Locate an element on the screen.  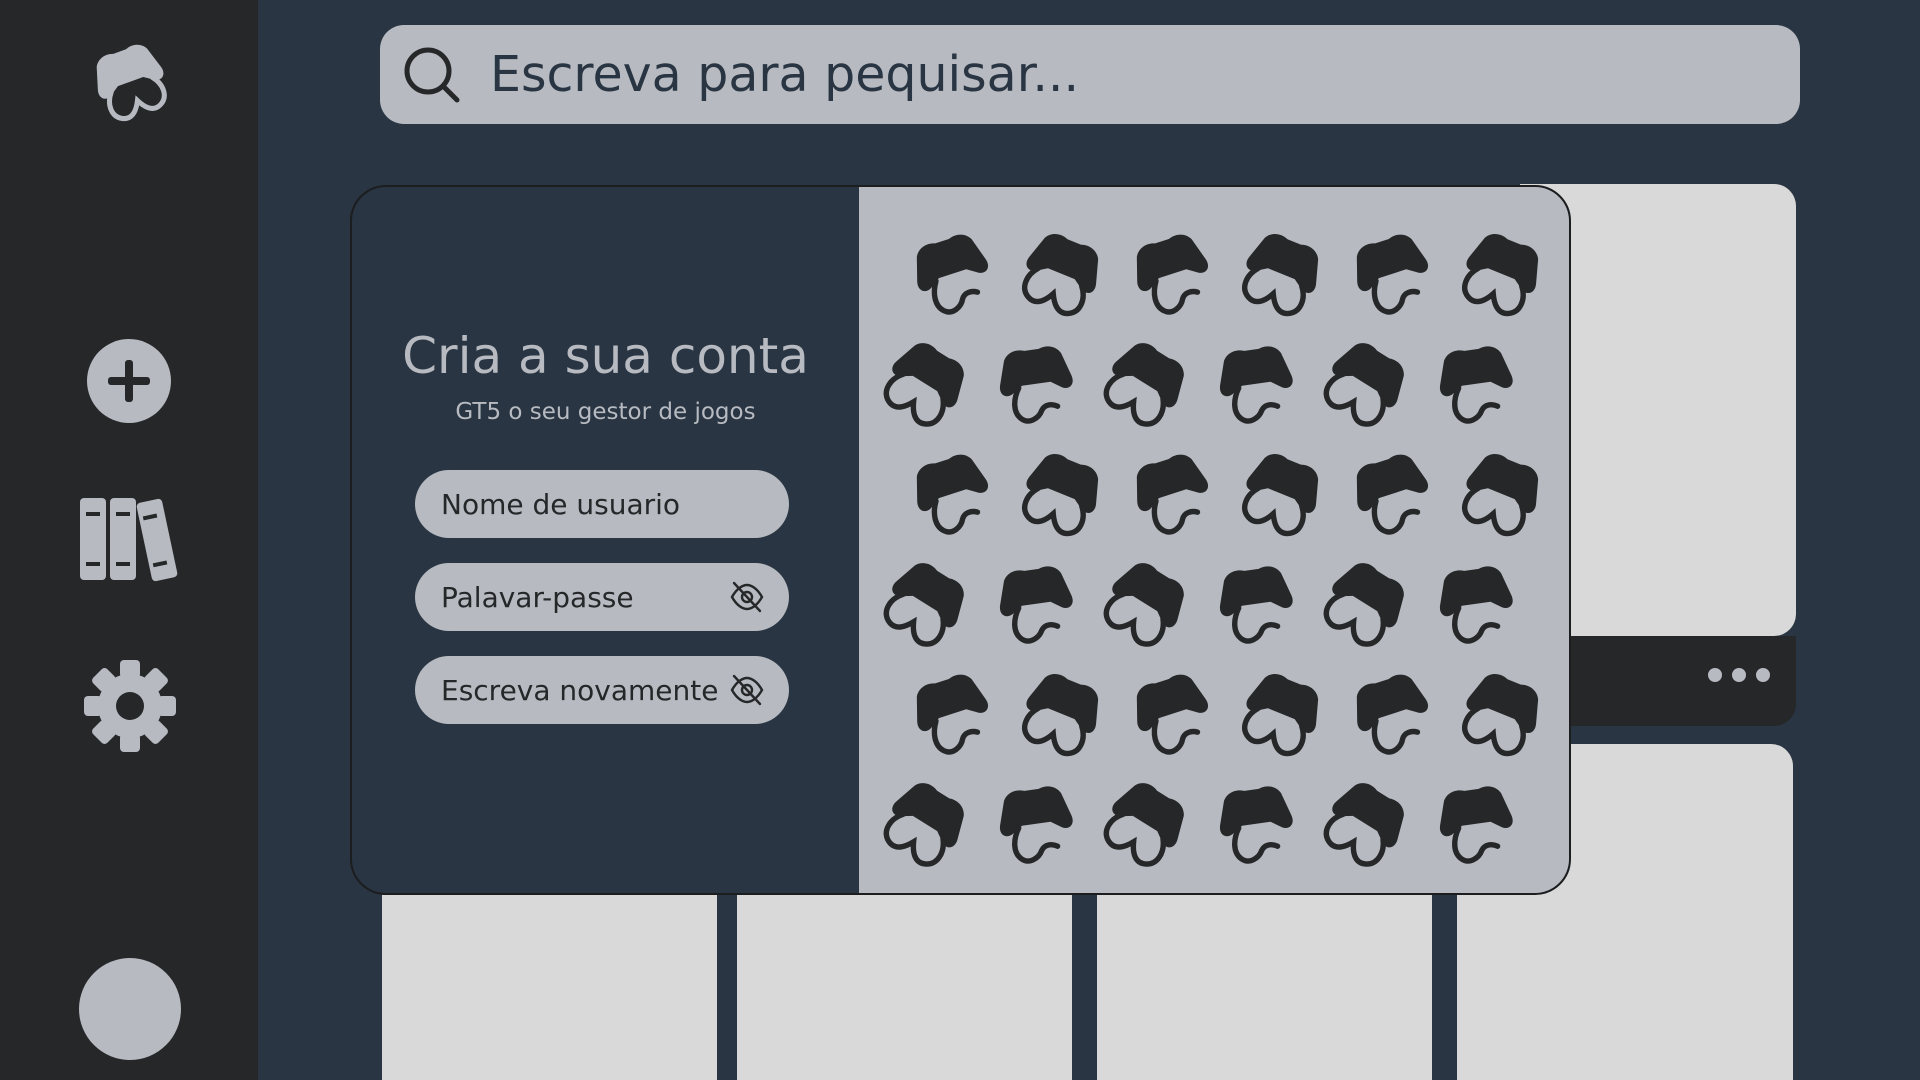
settings-button is located at coordinates (130, 706).